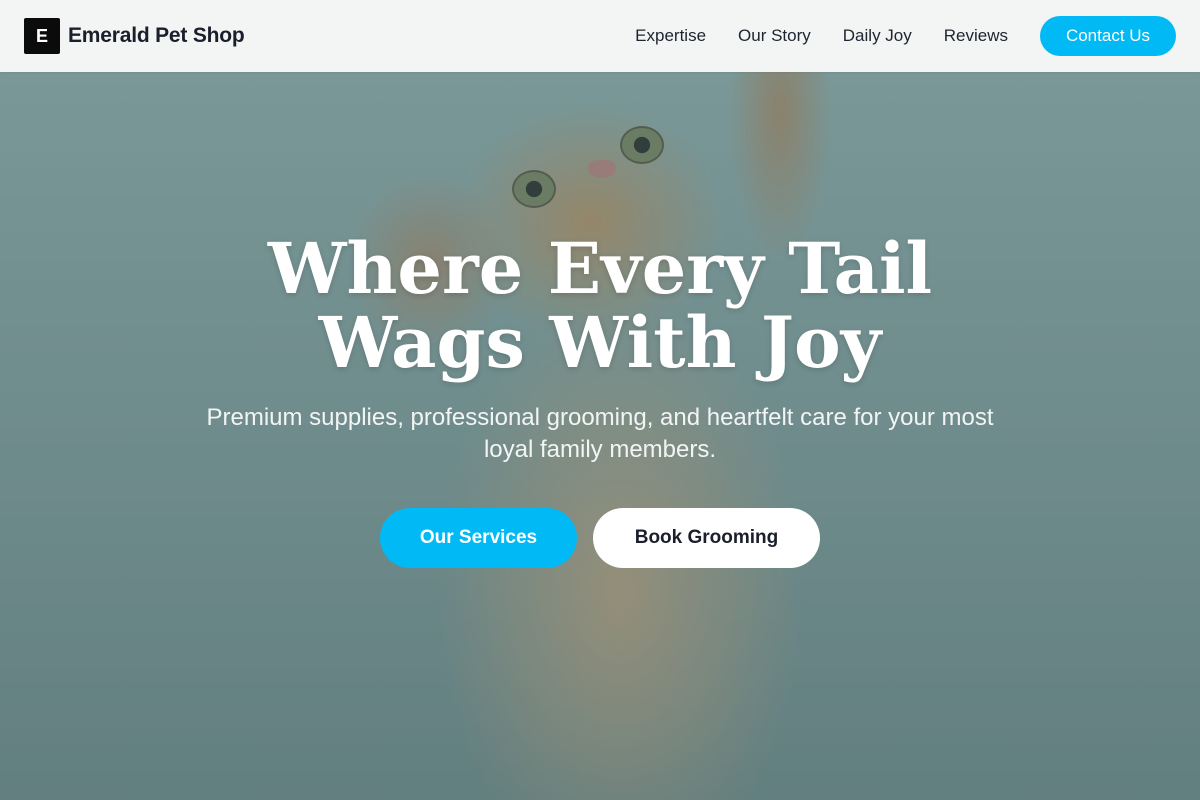 The width and height of the screenshot is (1200, 800). Describe the element at coordinates (156, 35) in the screenshot. I see `brand-name: Emerald Pet Shop` at that location.